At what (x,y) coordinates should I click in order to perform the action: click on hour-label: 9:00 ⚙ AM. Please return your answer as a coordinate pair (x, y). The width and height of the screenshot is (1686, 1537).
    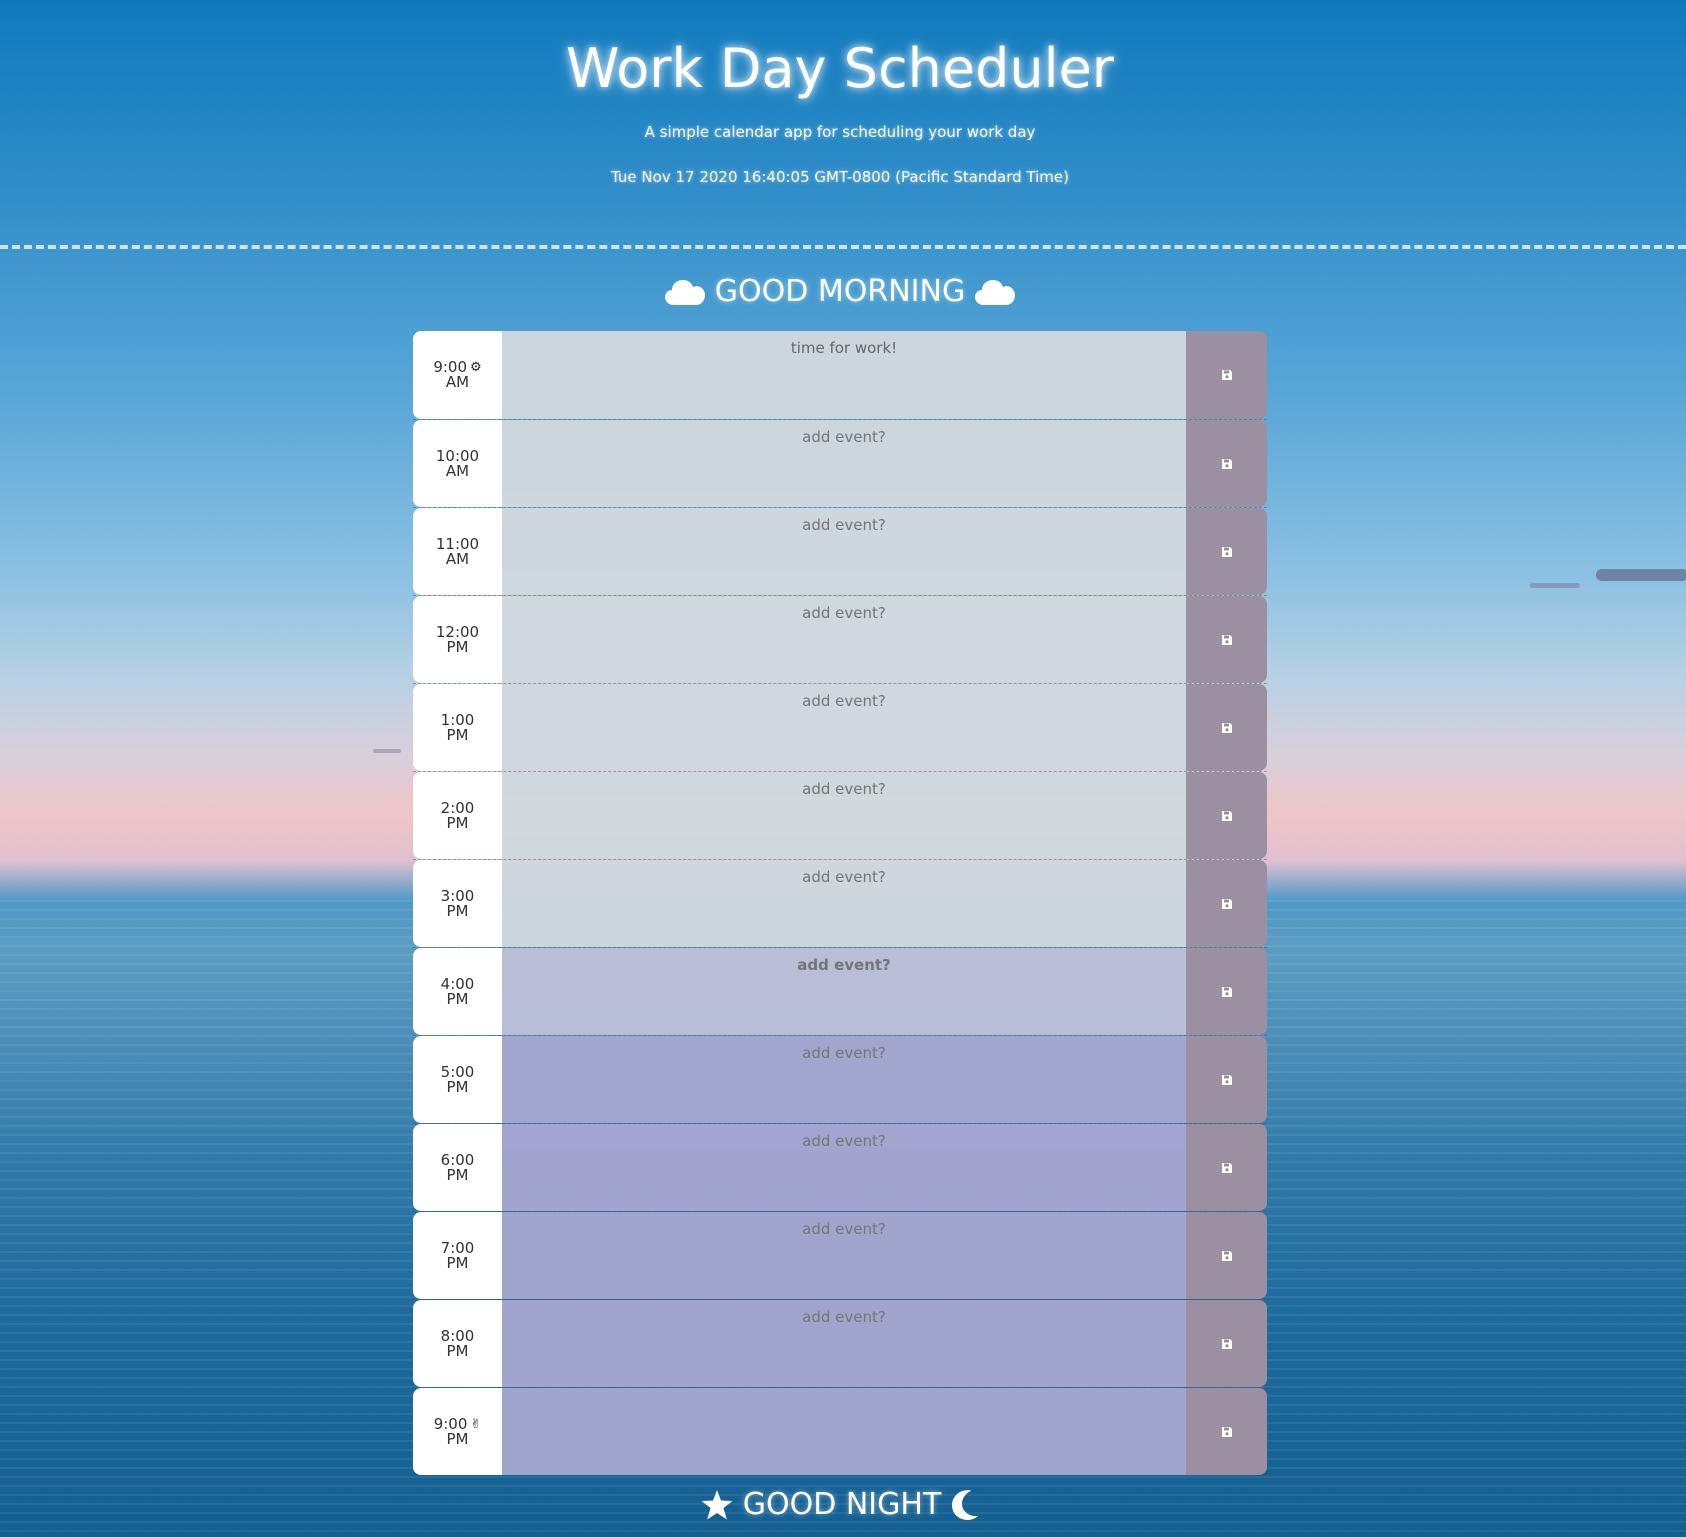
    Looking at the image, I should click on (457, 375).